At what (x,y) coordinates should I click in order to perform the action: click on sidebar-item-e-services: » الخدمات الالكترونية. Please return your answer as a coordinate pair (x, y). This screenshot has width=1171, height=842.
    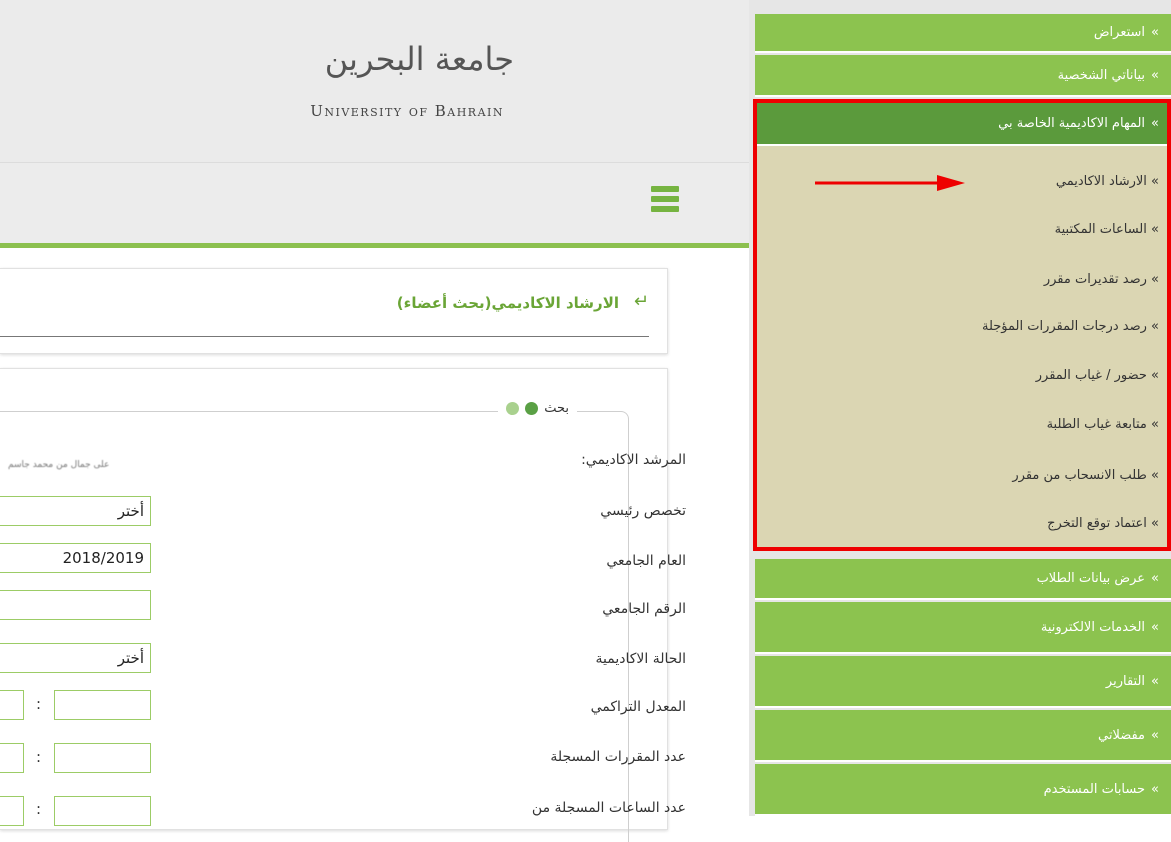
    Looking at the image, I should click on (963, 628).